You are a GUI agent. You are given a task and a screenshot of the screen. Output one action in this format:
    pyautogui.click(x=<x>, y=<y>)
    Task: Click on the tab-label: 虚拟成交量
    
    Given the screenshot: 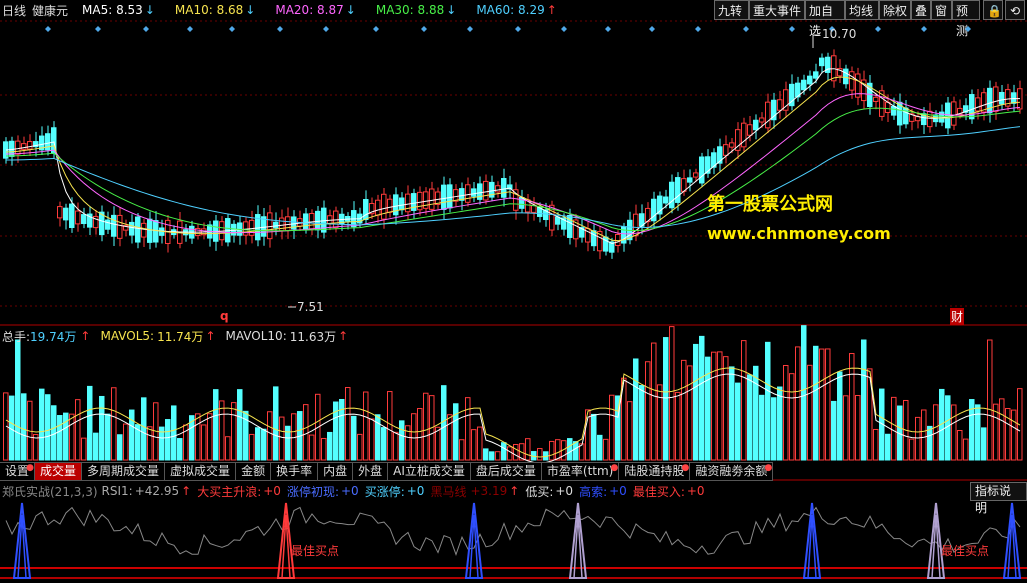 What is the action you would take?
    pyautogui.click(x=200, y=471)
    